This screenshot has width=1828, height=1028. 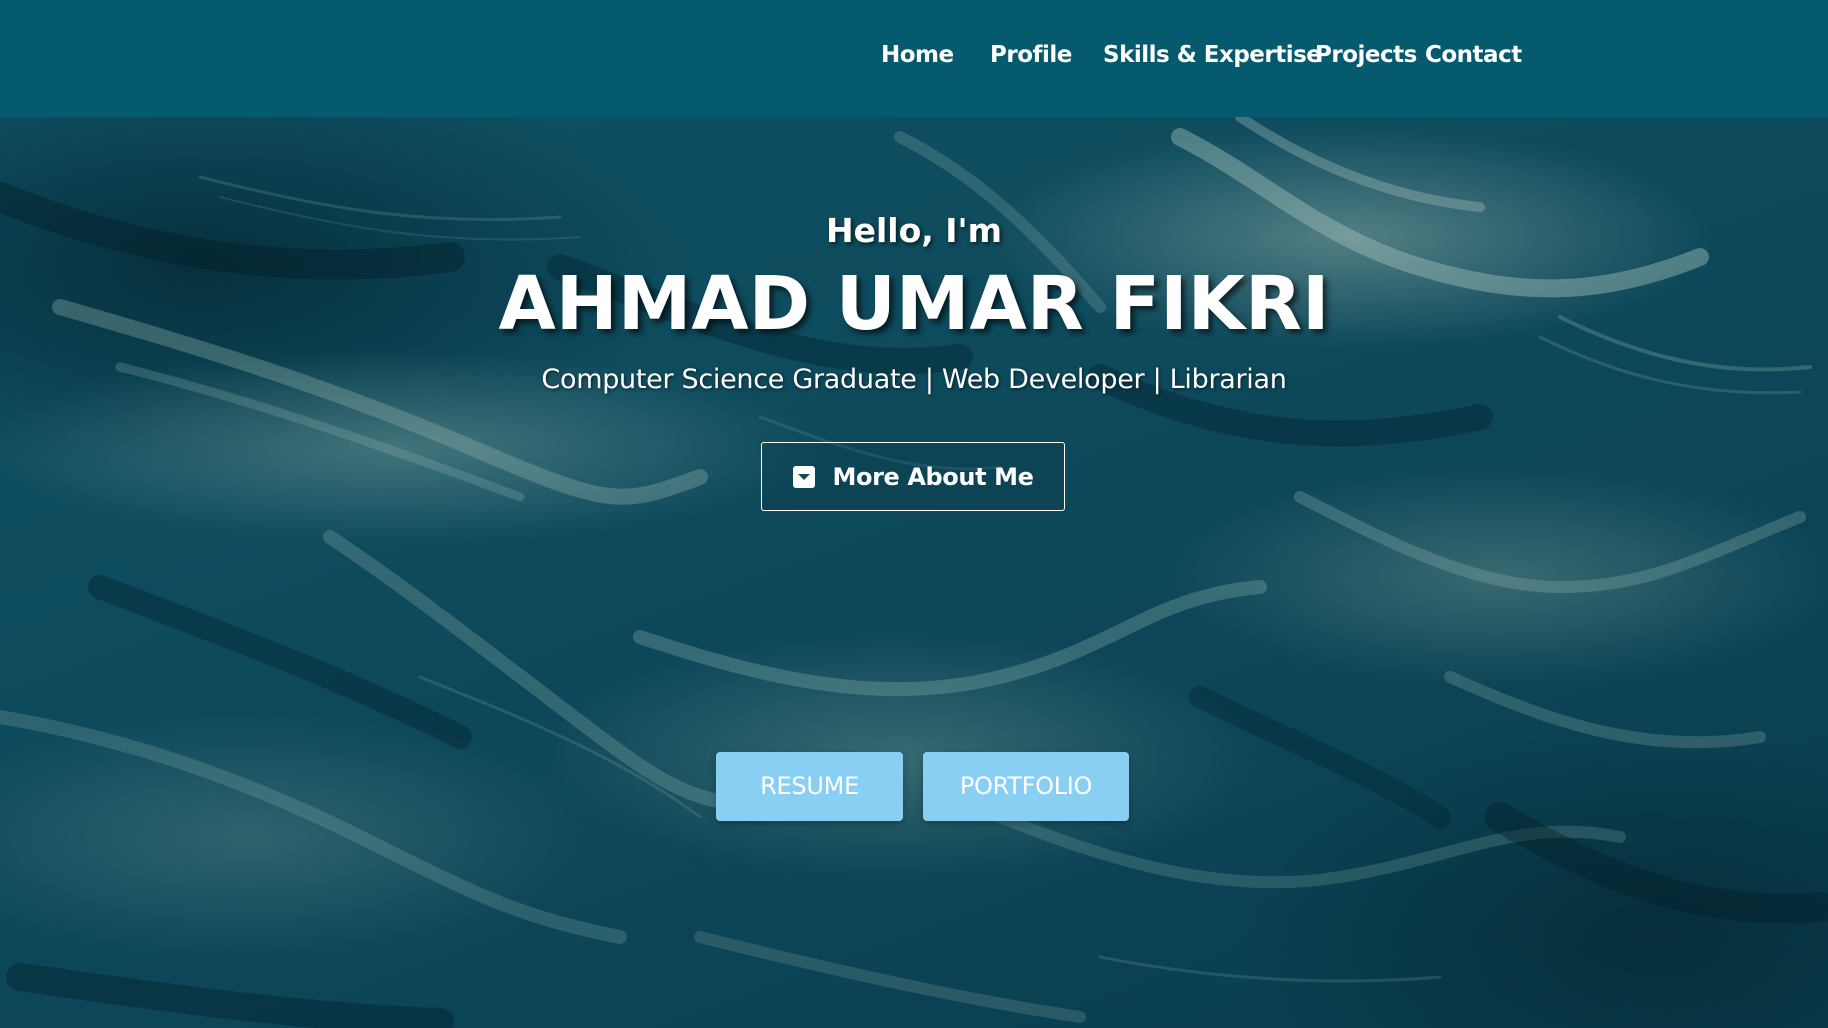 I want to click on resume-button: RESUME, so click(x=809, y=786).